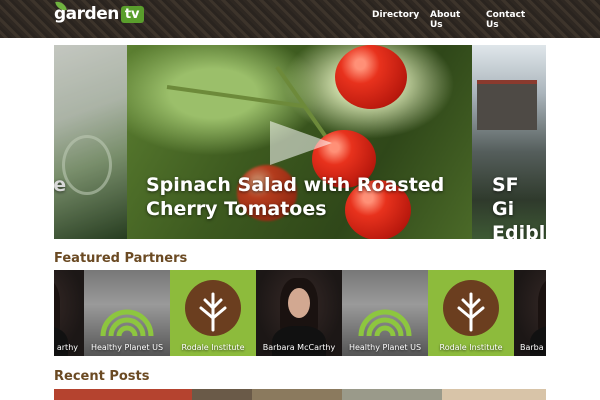 The width and height of the screenshot is (600, 400). I want to click on recent-posts-strip, so click(300, 394).